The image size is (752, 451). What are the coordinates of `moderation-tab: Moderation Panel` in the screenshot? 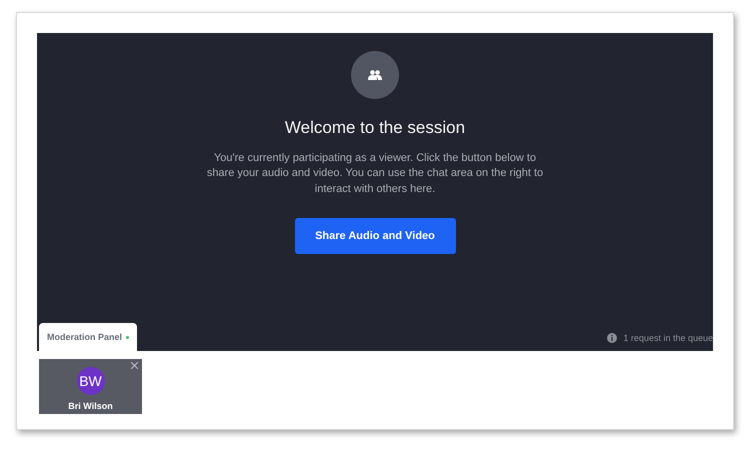 It's located at (88, 336).